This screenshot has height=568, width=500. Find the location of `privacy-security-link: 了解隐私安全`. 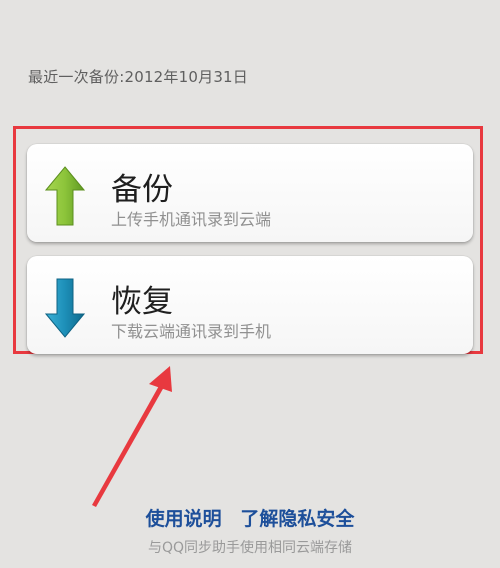

privacy-security-link: 了解隐私安全 is located at coordinates (297, 519).